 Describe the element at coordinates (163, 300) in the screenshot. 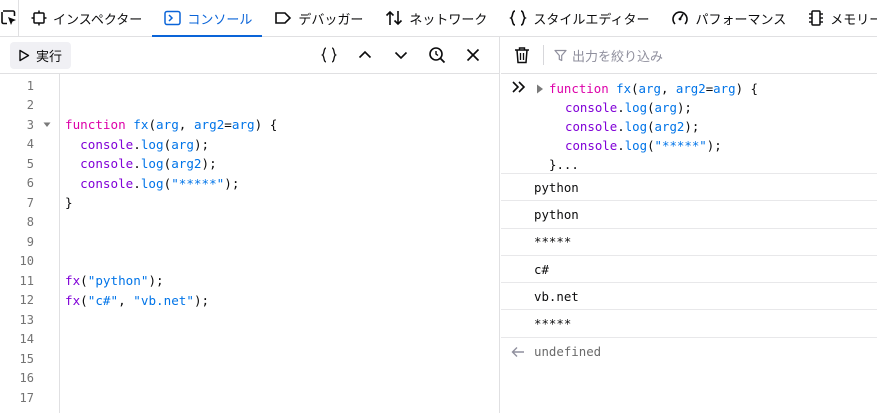

I see `string-literal: "vb.net"` at that location.